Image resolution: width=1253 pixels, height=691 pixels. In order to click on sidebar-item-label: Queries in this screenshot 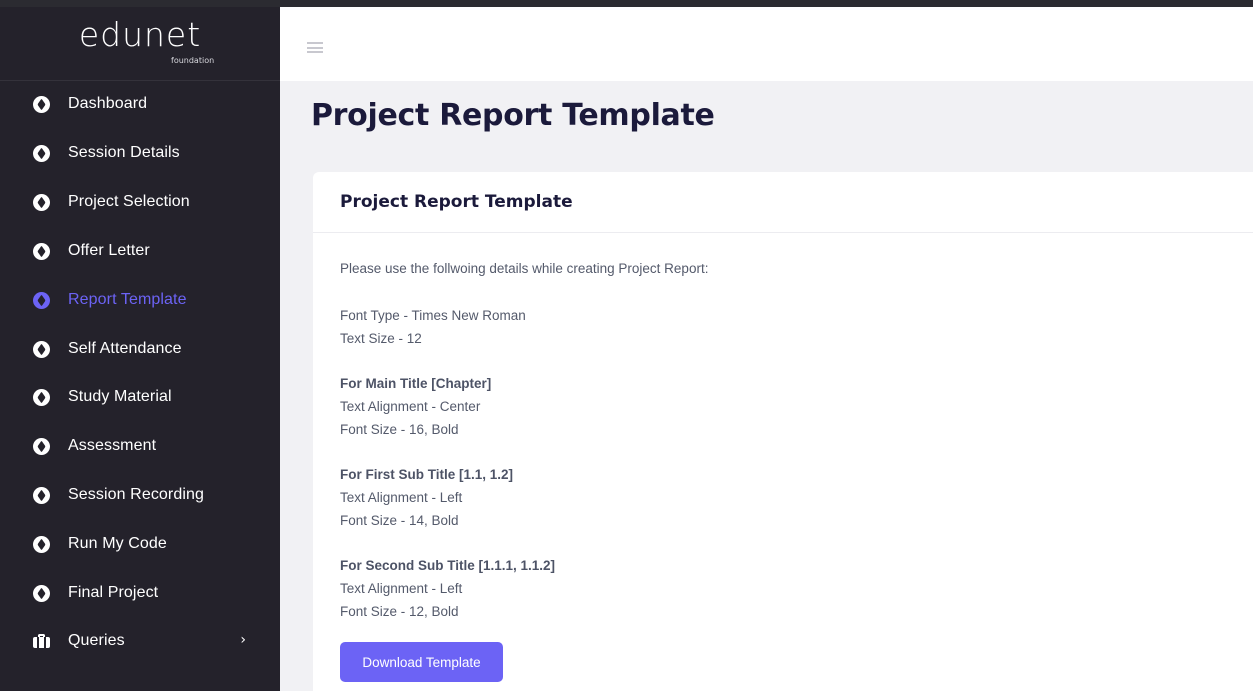, I will do `click(96, 640)`.